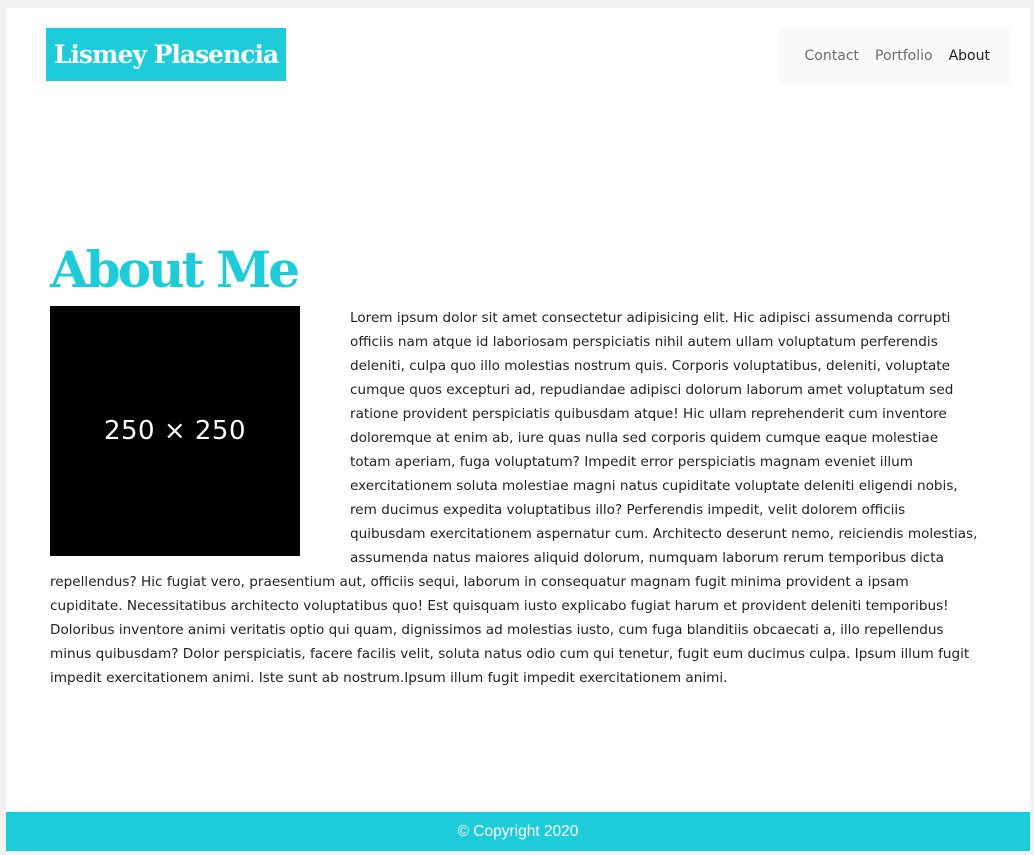  I want to click on profile-image-placeholder: 250 × 250, so click(175, 431).